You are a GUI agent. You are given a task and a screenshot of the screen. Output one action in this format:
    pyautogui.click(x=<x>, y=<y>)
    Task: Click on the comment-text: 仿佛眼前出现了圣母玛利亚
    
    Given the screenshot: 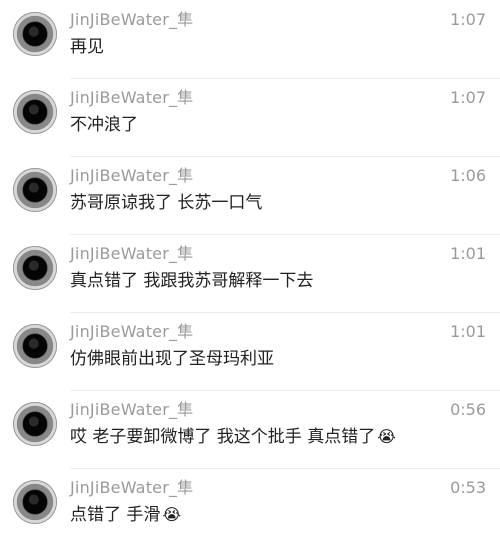 What is the action you would take?
    pyautogui.click(x=172, y=359)
    